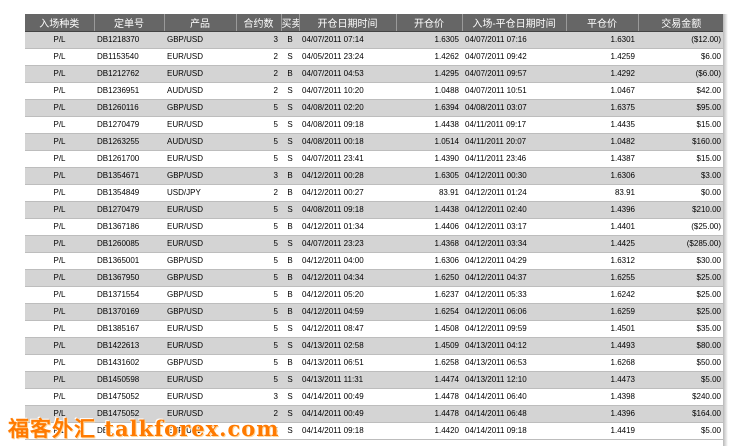  What do you see at coordinates (129, 23) in the screenshot?
I see `header-order-id: 定单号` at bounding box center [129, 23].